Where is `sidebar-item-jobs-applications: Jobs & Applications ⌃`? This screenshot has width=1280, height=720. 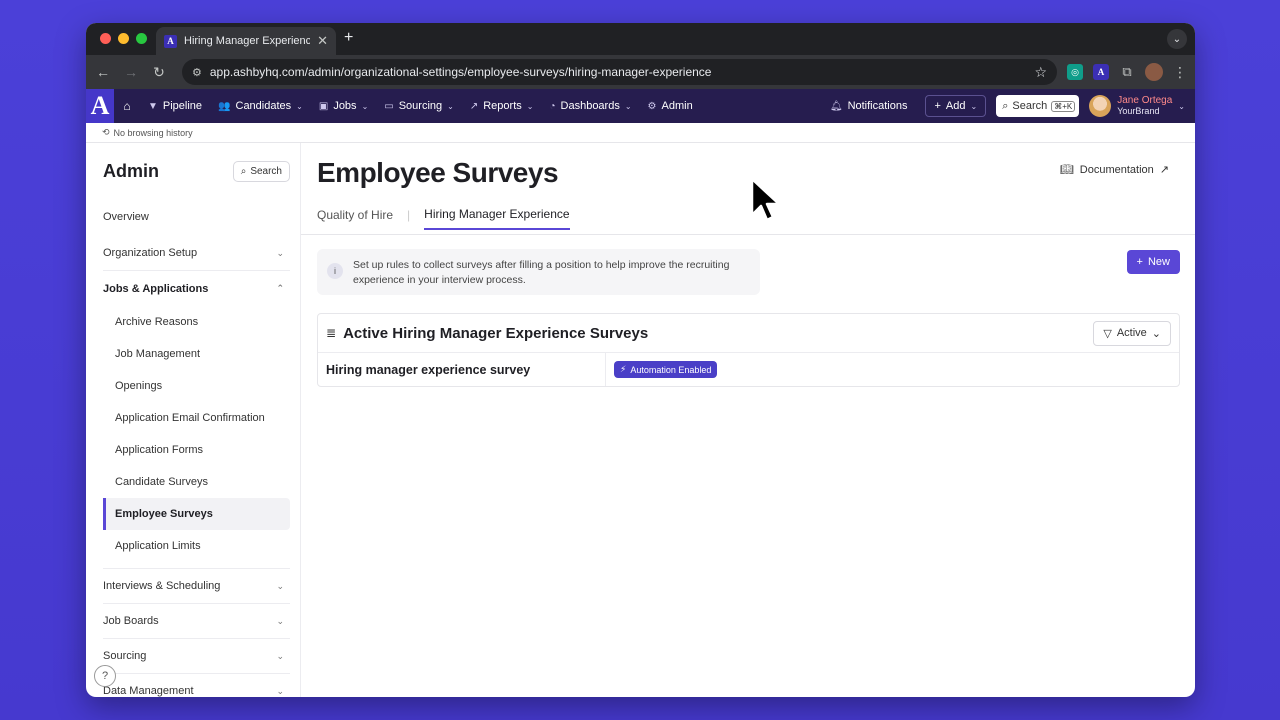
sidebar-item-jobs-applications: Jobs & Applications ⌃ is located at coordinates (196, 288).